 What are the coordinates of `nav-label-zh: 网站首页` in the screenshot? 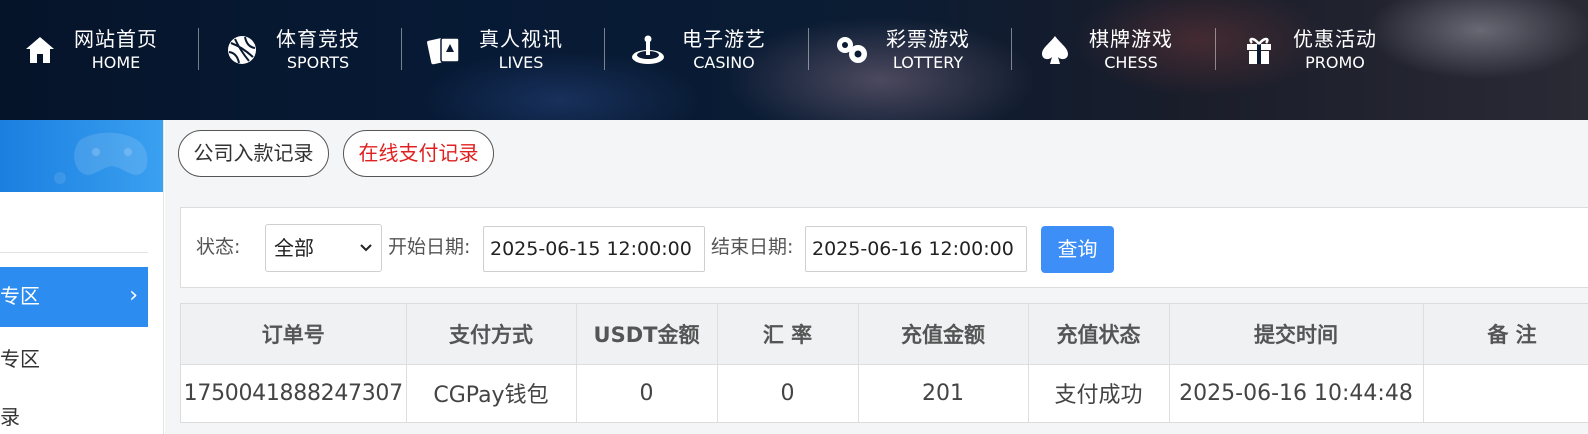 It's located at (116, 39).